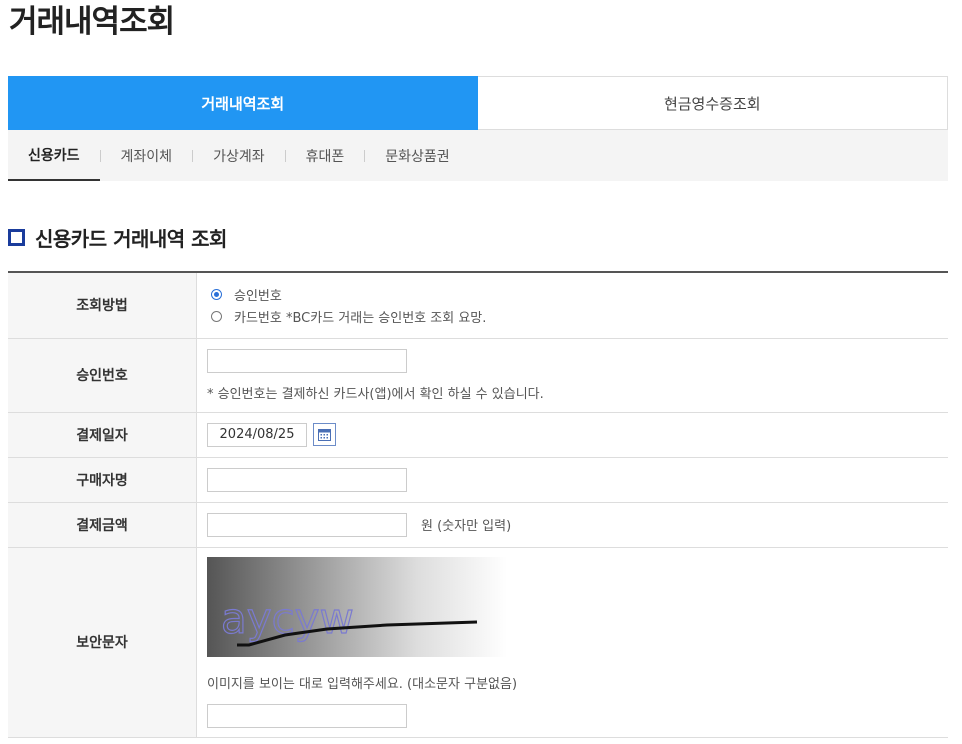 This screenshot has width=962, height=744. I want to click on tab-transaction-lookup: 거래내역조회, so click(243, 103).